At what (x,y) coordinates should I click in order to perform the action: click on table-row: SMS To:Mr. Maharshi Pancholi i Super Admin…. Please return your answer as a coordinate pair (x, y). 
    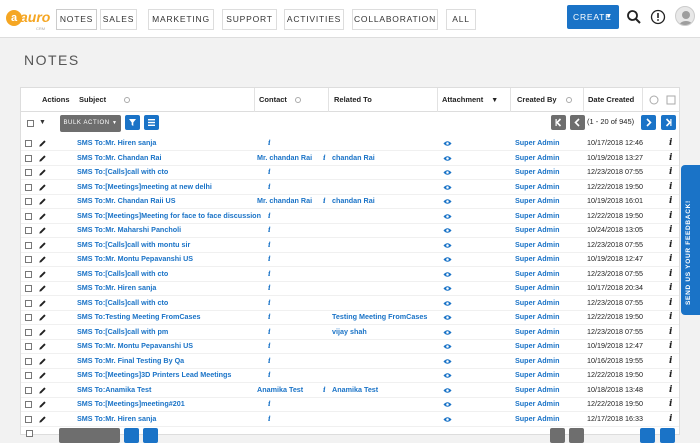
    Looking at the image, I should click on (350, 230).